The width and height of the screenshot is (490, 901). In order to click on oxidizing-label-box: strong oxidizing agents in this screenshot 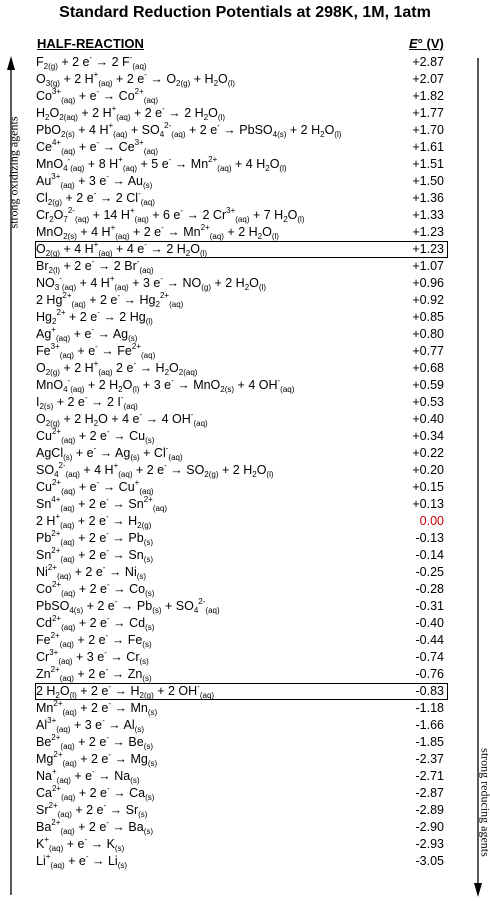, I will do `click(12, 175)`.